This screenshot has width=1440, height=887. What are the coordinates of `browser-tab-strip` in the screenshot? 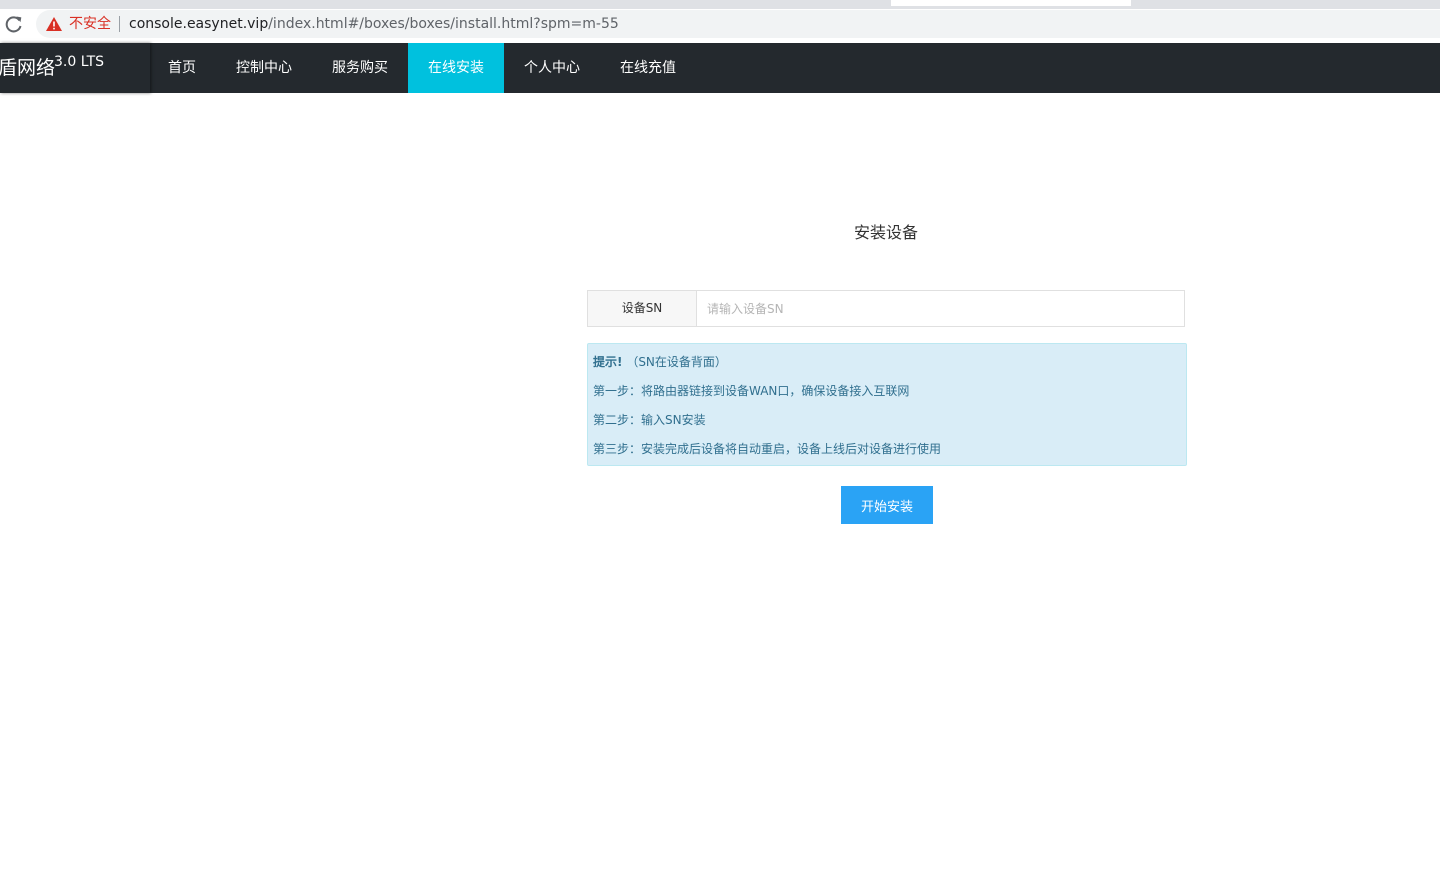 It's located at (720, 4).